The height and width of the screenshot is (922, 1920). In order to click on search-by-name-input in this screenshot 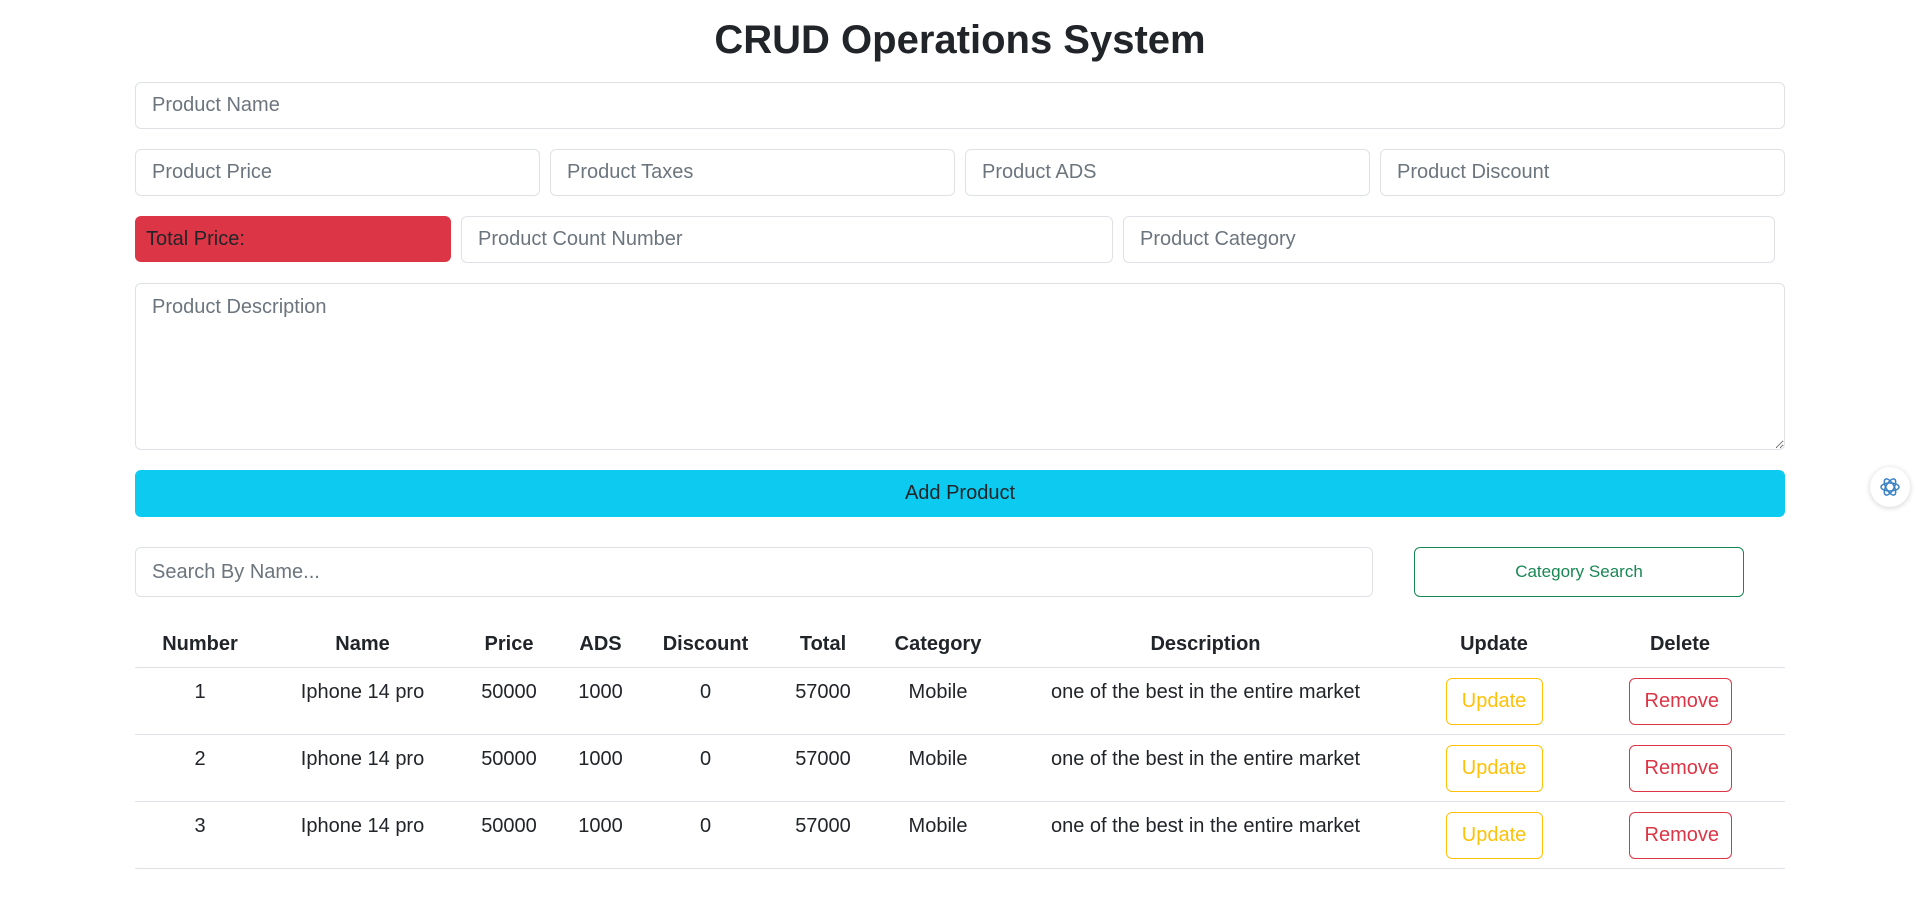, I will do `click(754, 572)`.